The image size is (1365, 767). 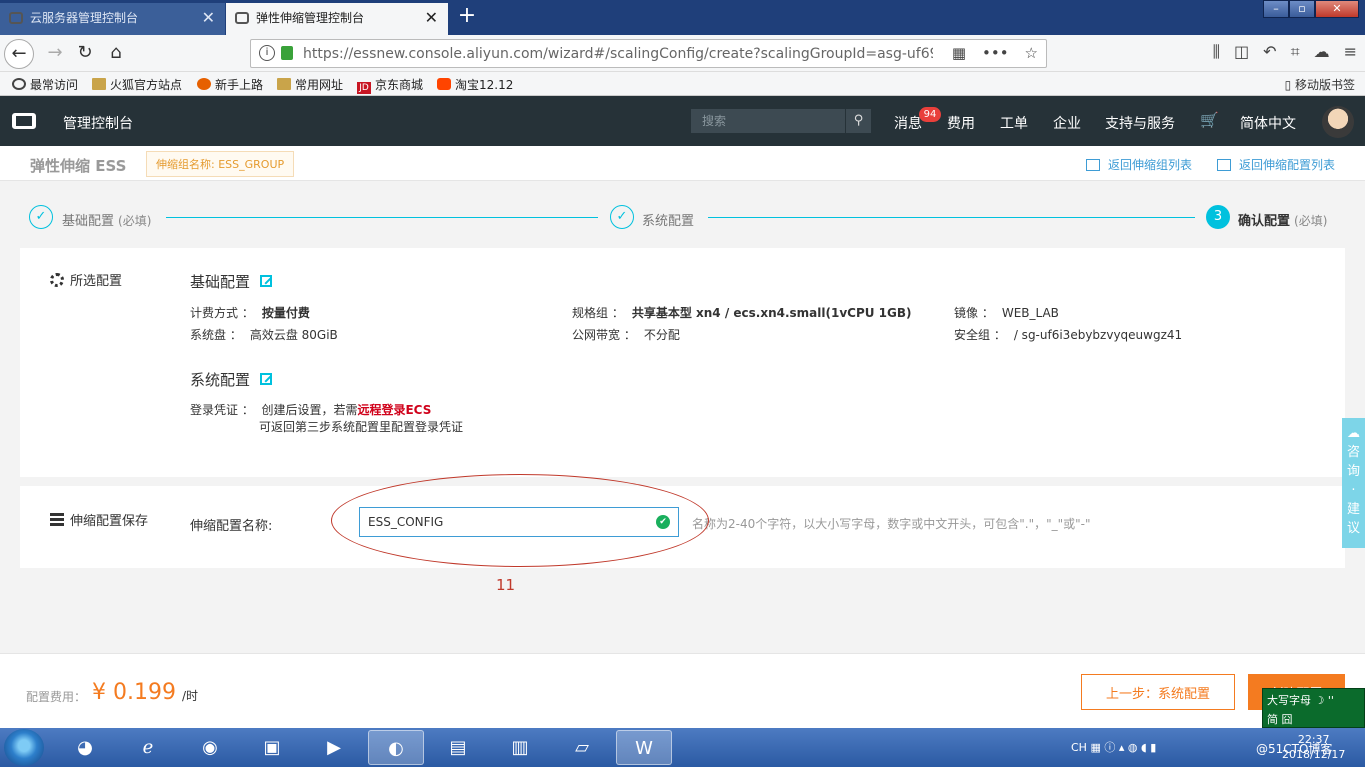 What do you see at coordinates (190, 696) in the screenshot?
I see `fee-unit: /时` at bounding box center [190, 696].